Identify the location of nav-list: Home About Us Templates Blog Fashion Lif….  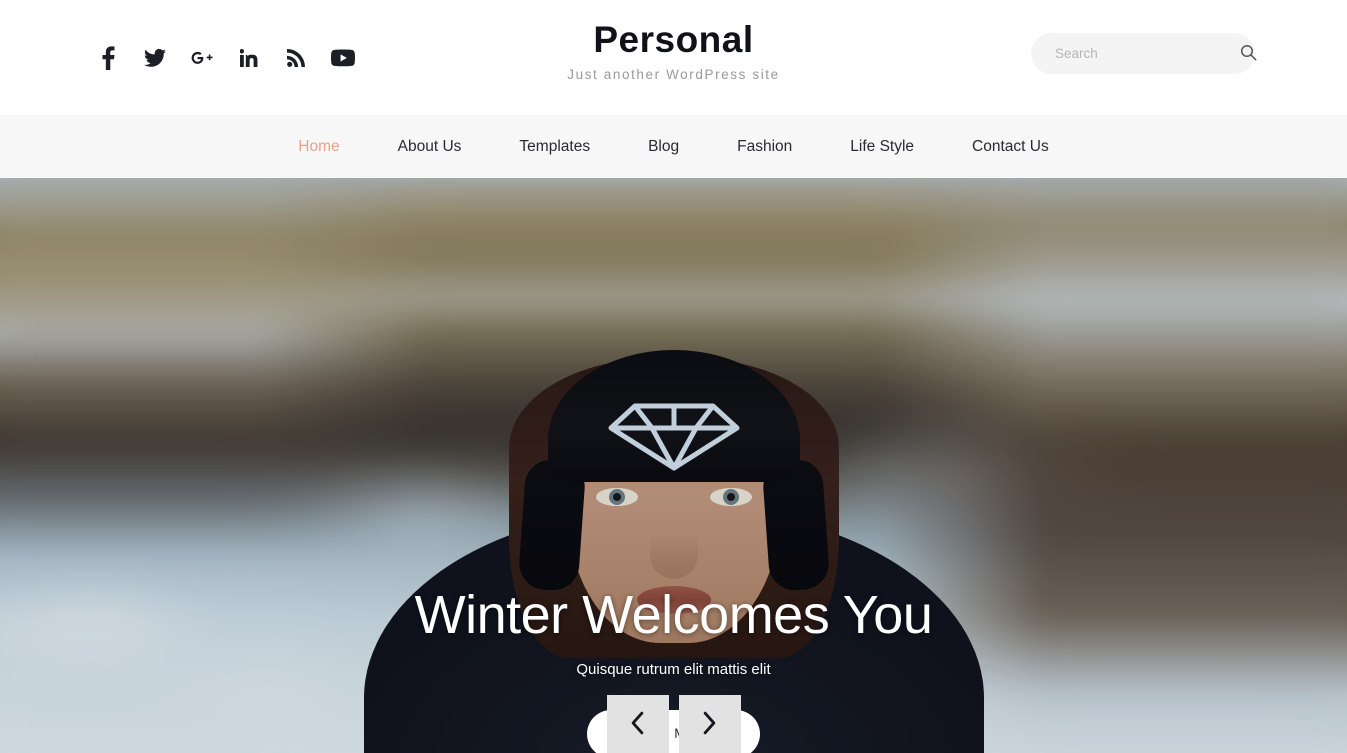
(673, 147).